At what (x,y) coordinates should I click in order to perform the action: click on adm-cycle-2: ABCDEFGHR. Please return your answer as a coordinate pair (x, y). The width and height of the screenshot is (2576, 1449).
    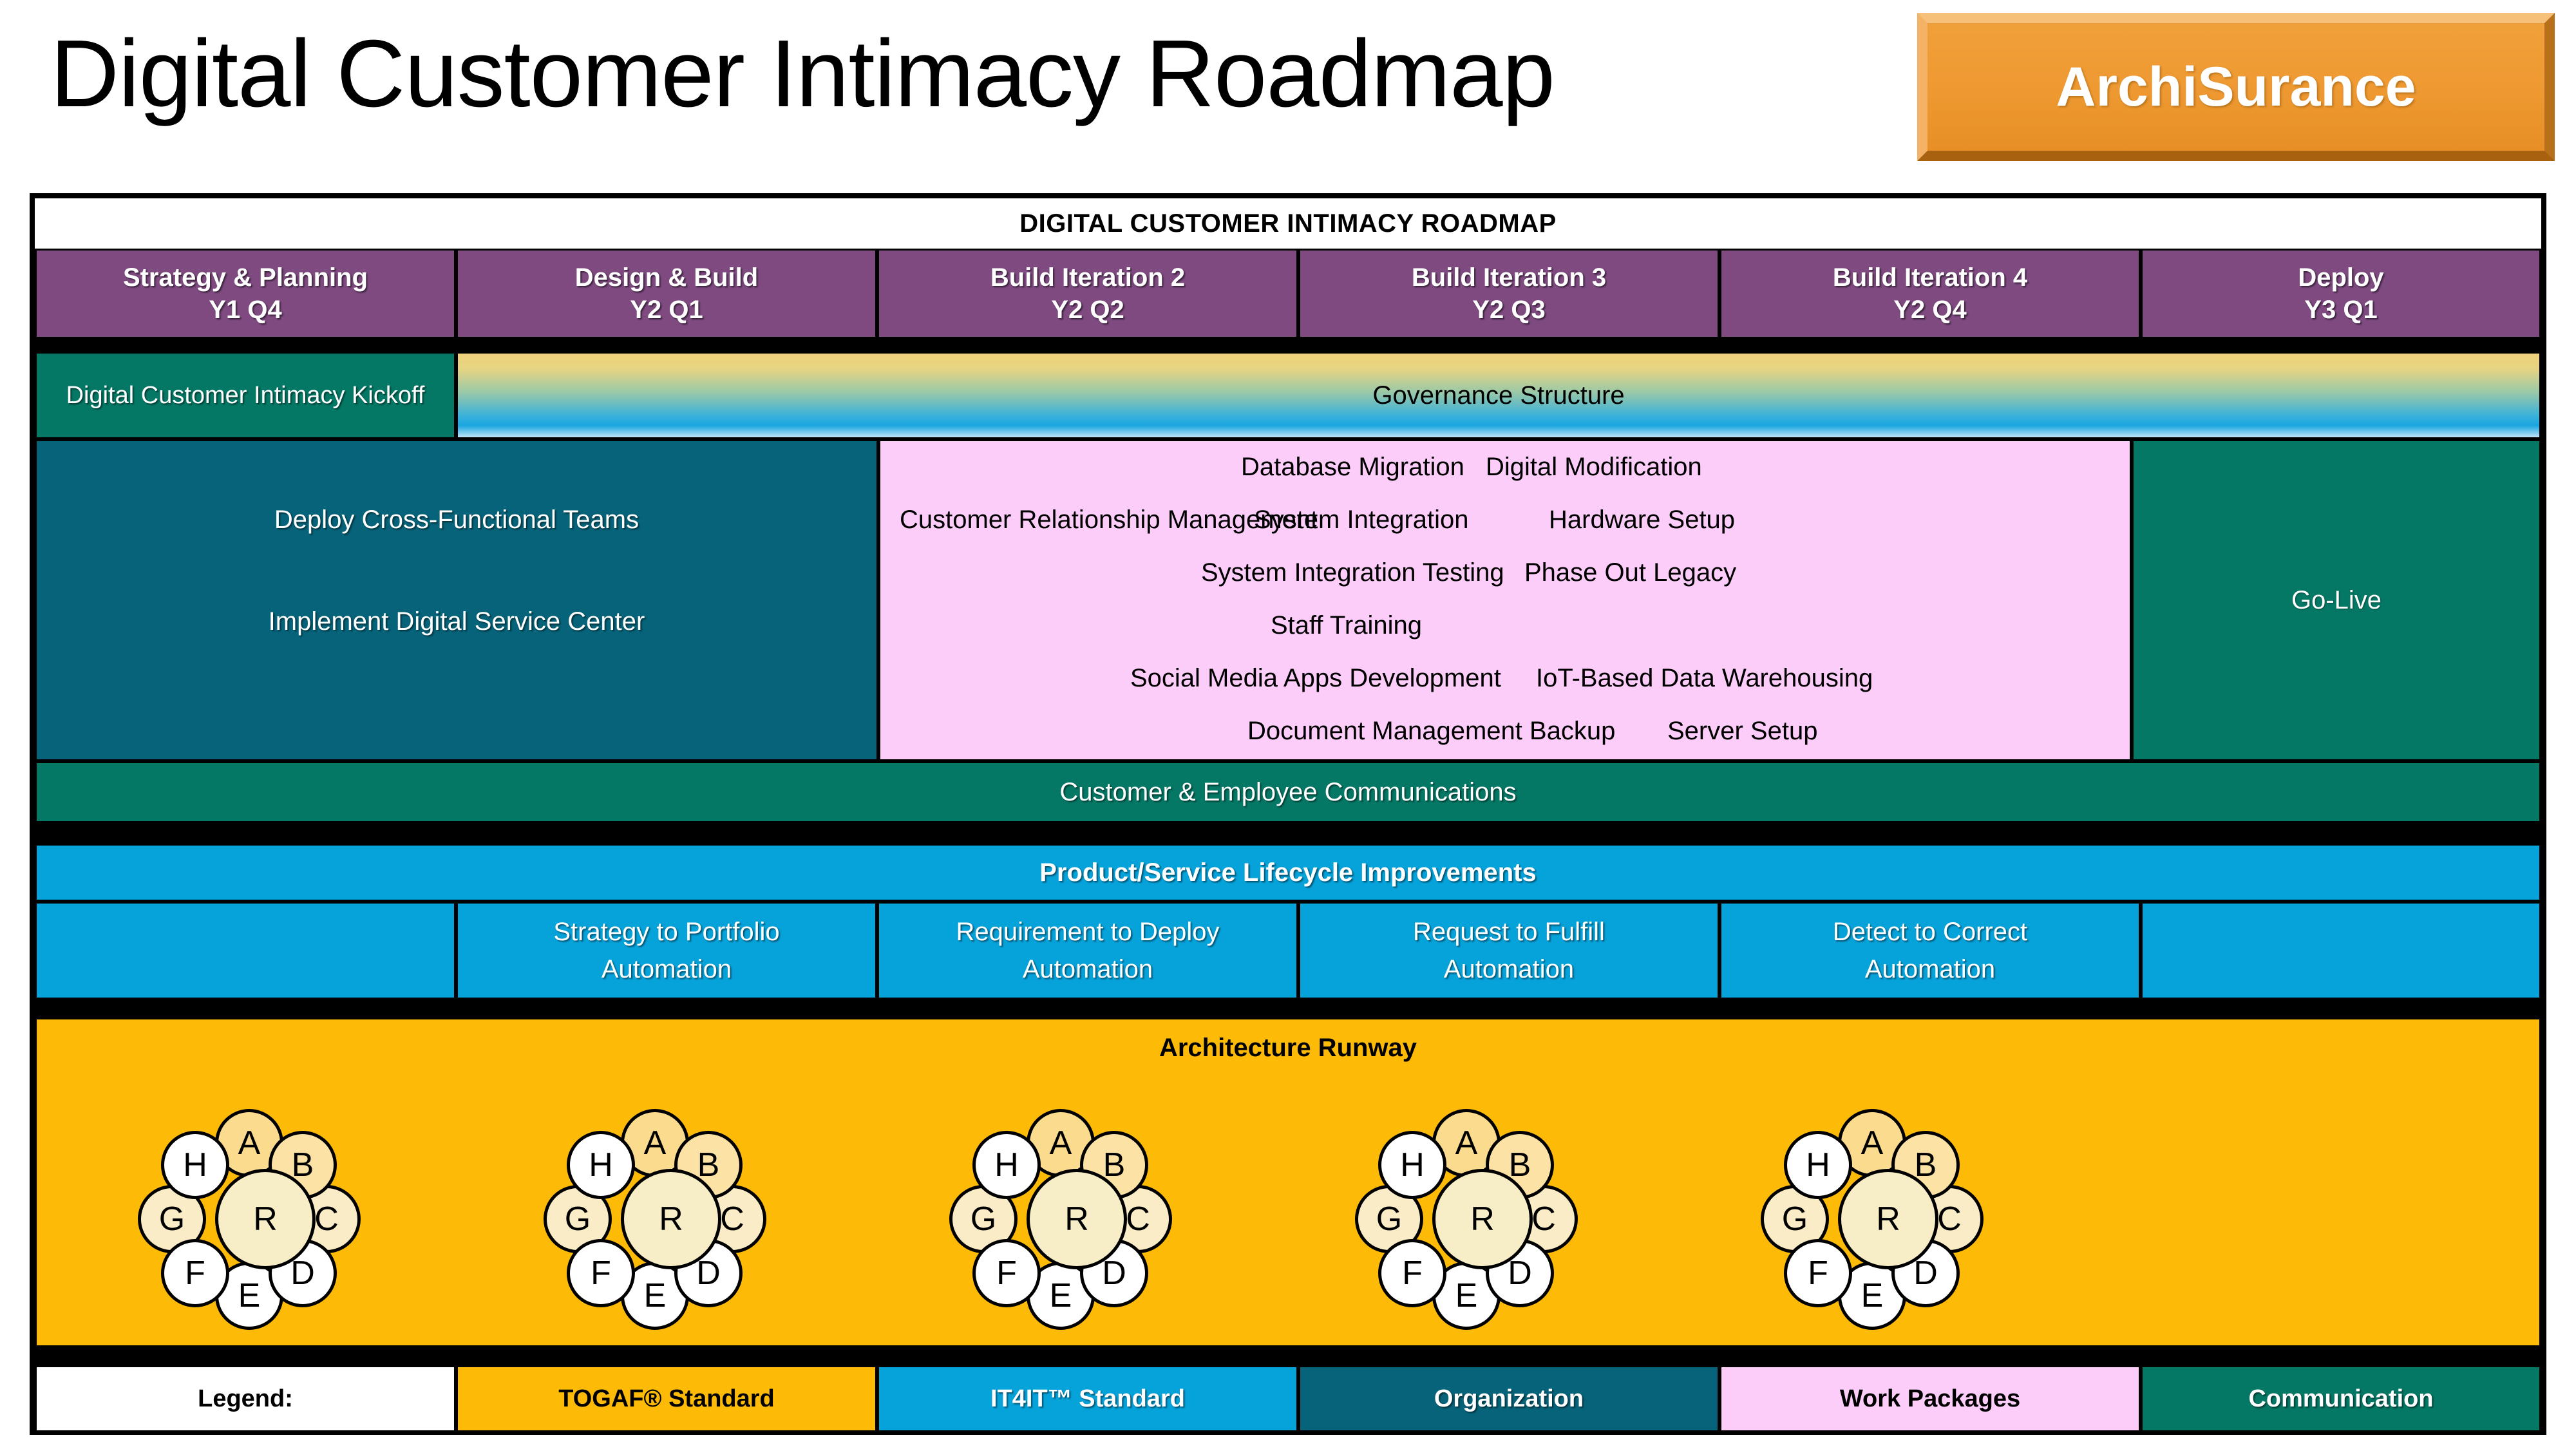
    Looking at the image, I should click on (660, 1220).